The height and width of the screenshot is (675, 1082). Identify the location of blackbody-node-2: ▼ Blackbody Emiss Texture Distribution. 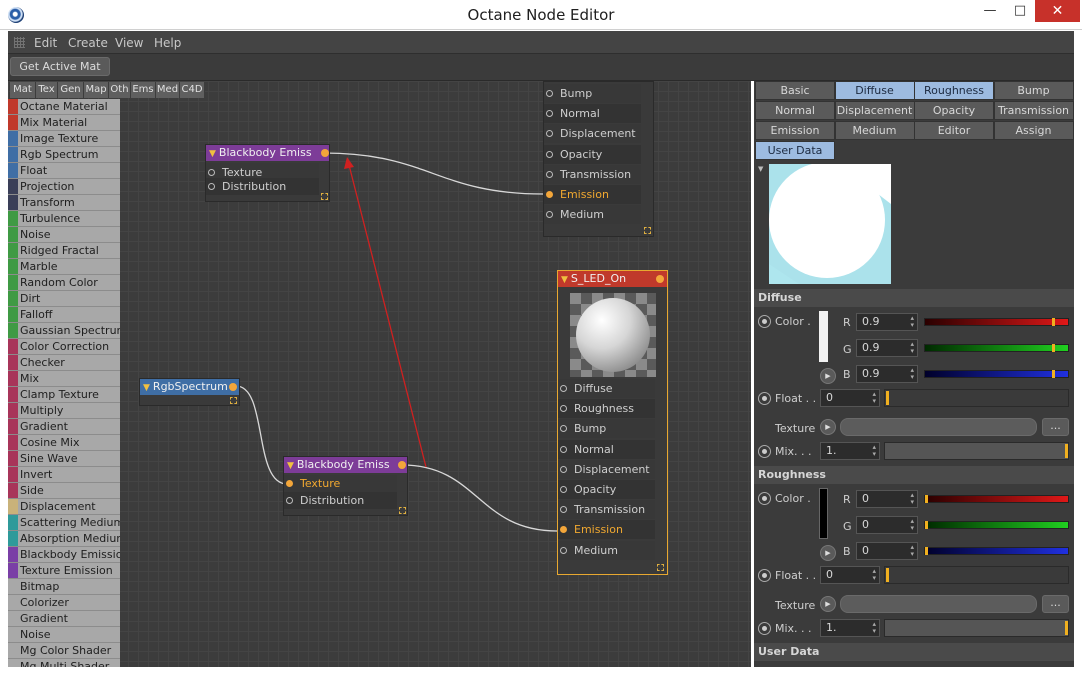
(345, 486).